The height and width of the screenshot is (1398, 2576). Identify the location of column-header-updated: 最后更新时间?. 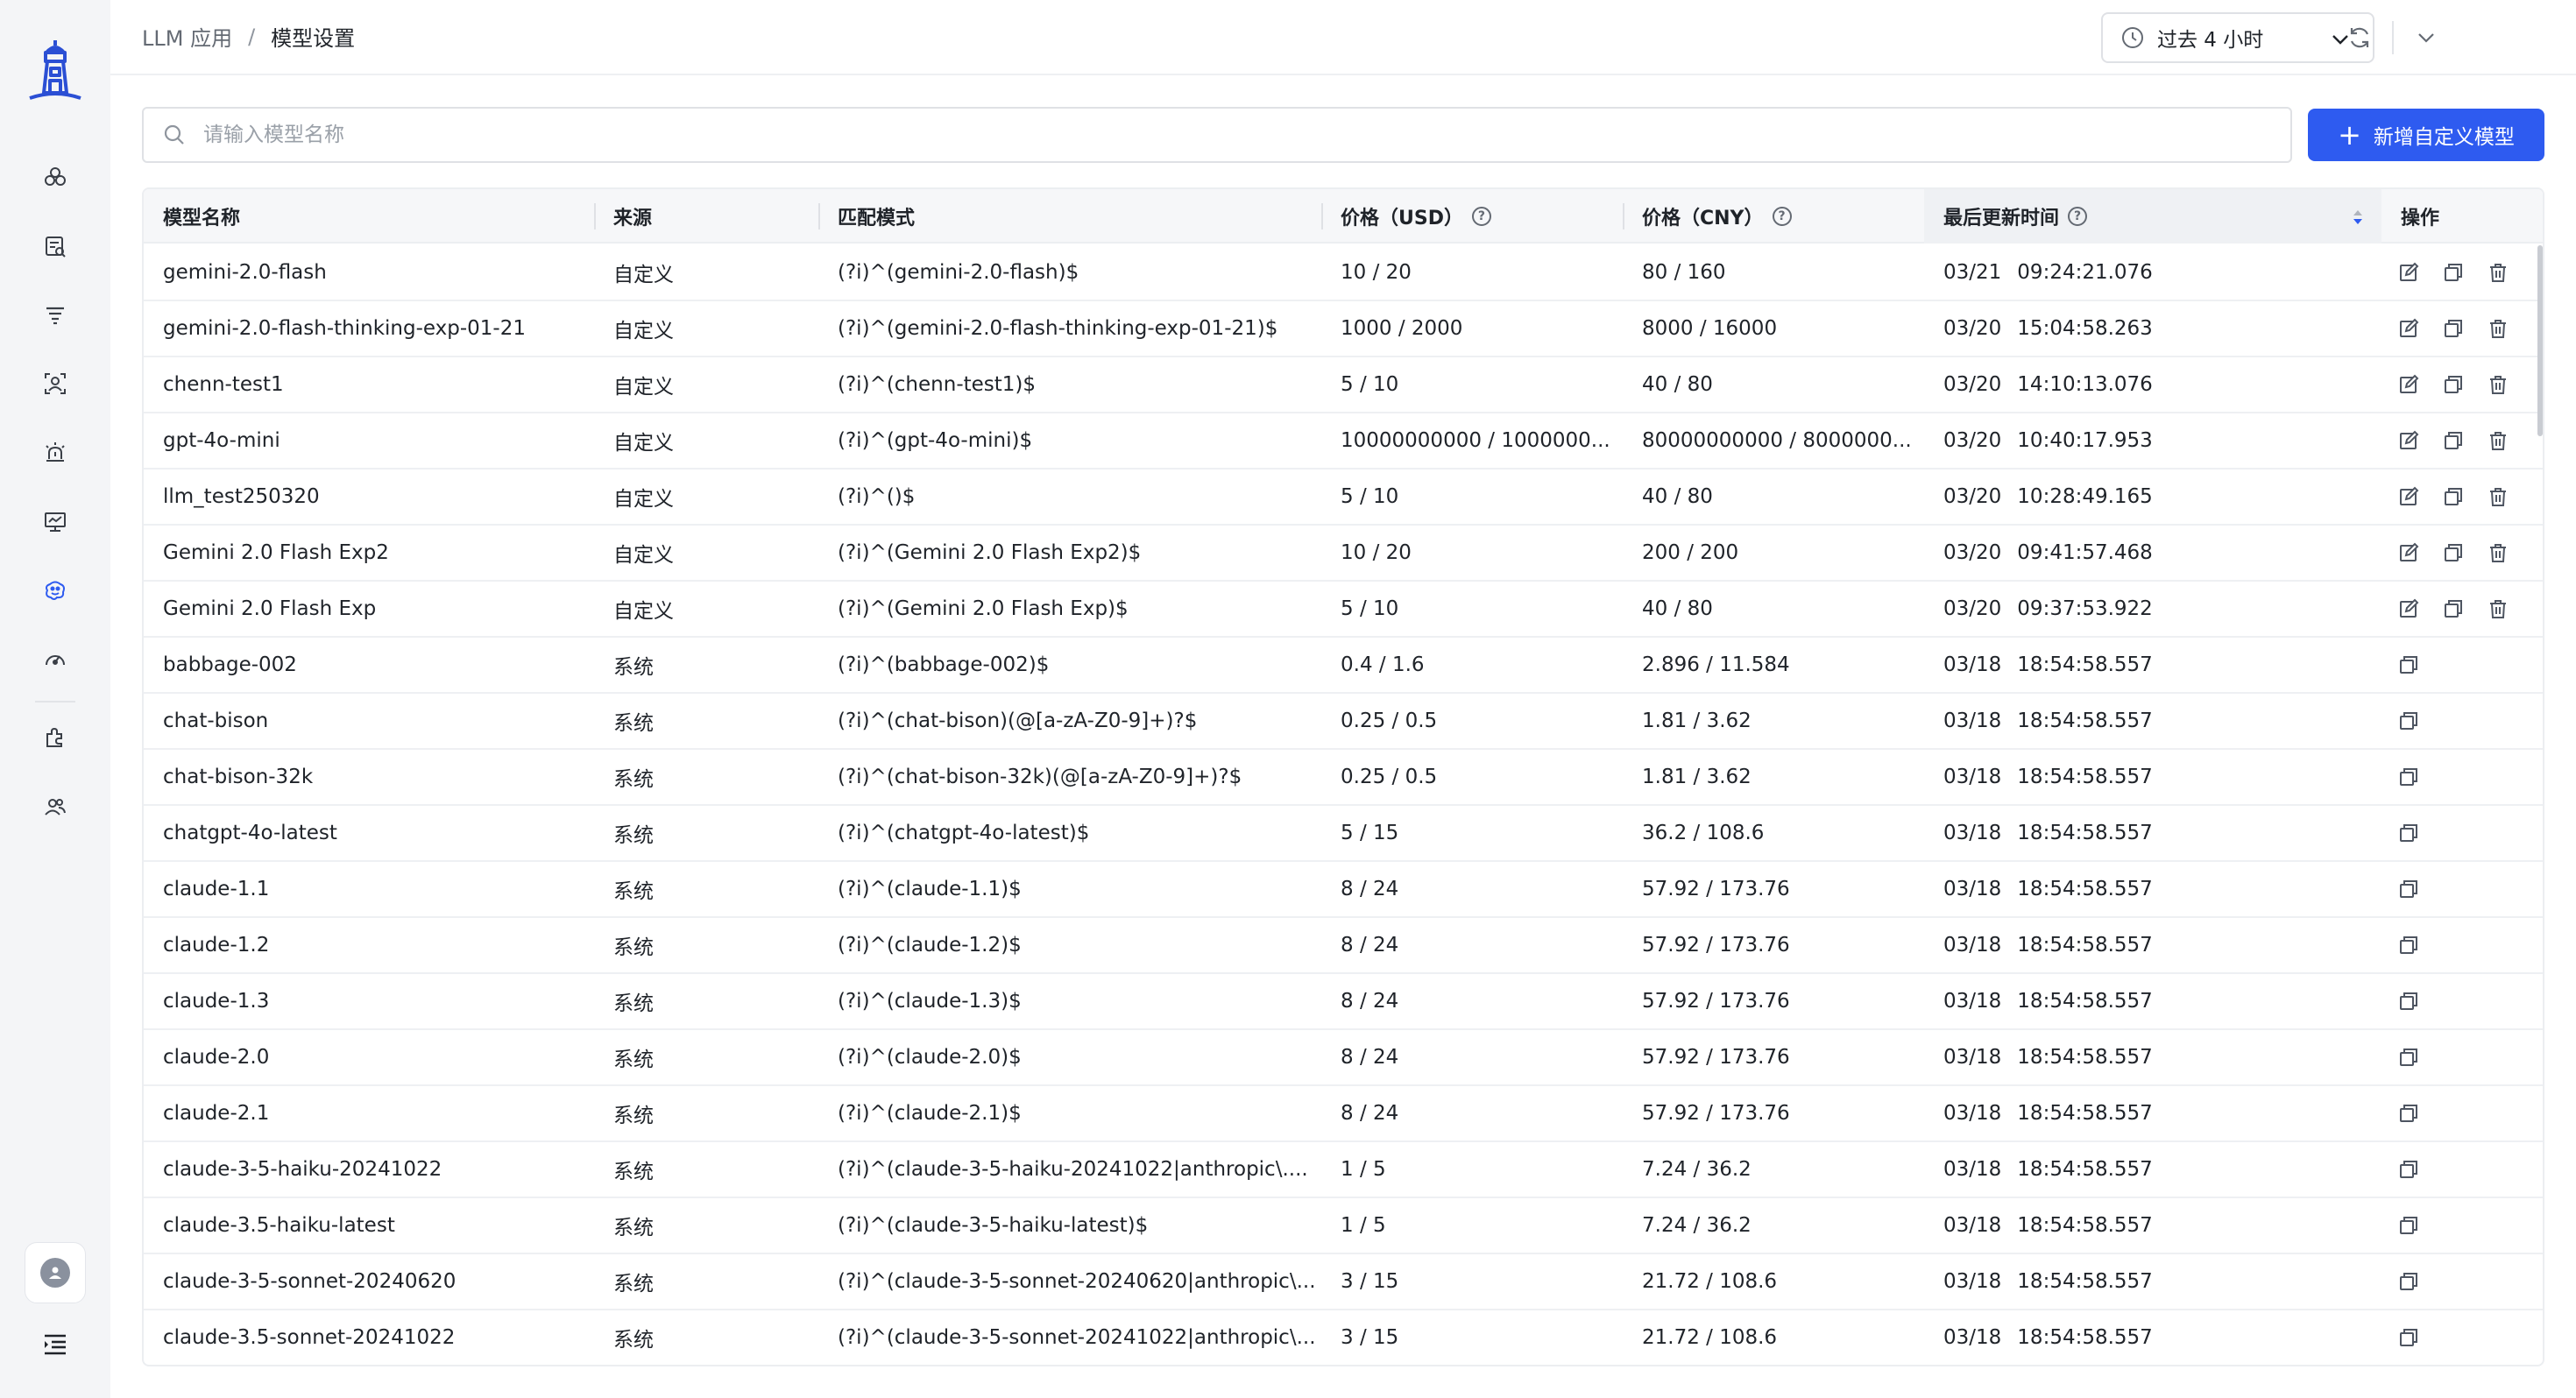
(2152, 216).